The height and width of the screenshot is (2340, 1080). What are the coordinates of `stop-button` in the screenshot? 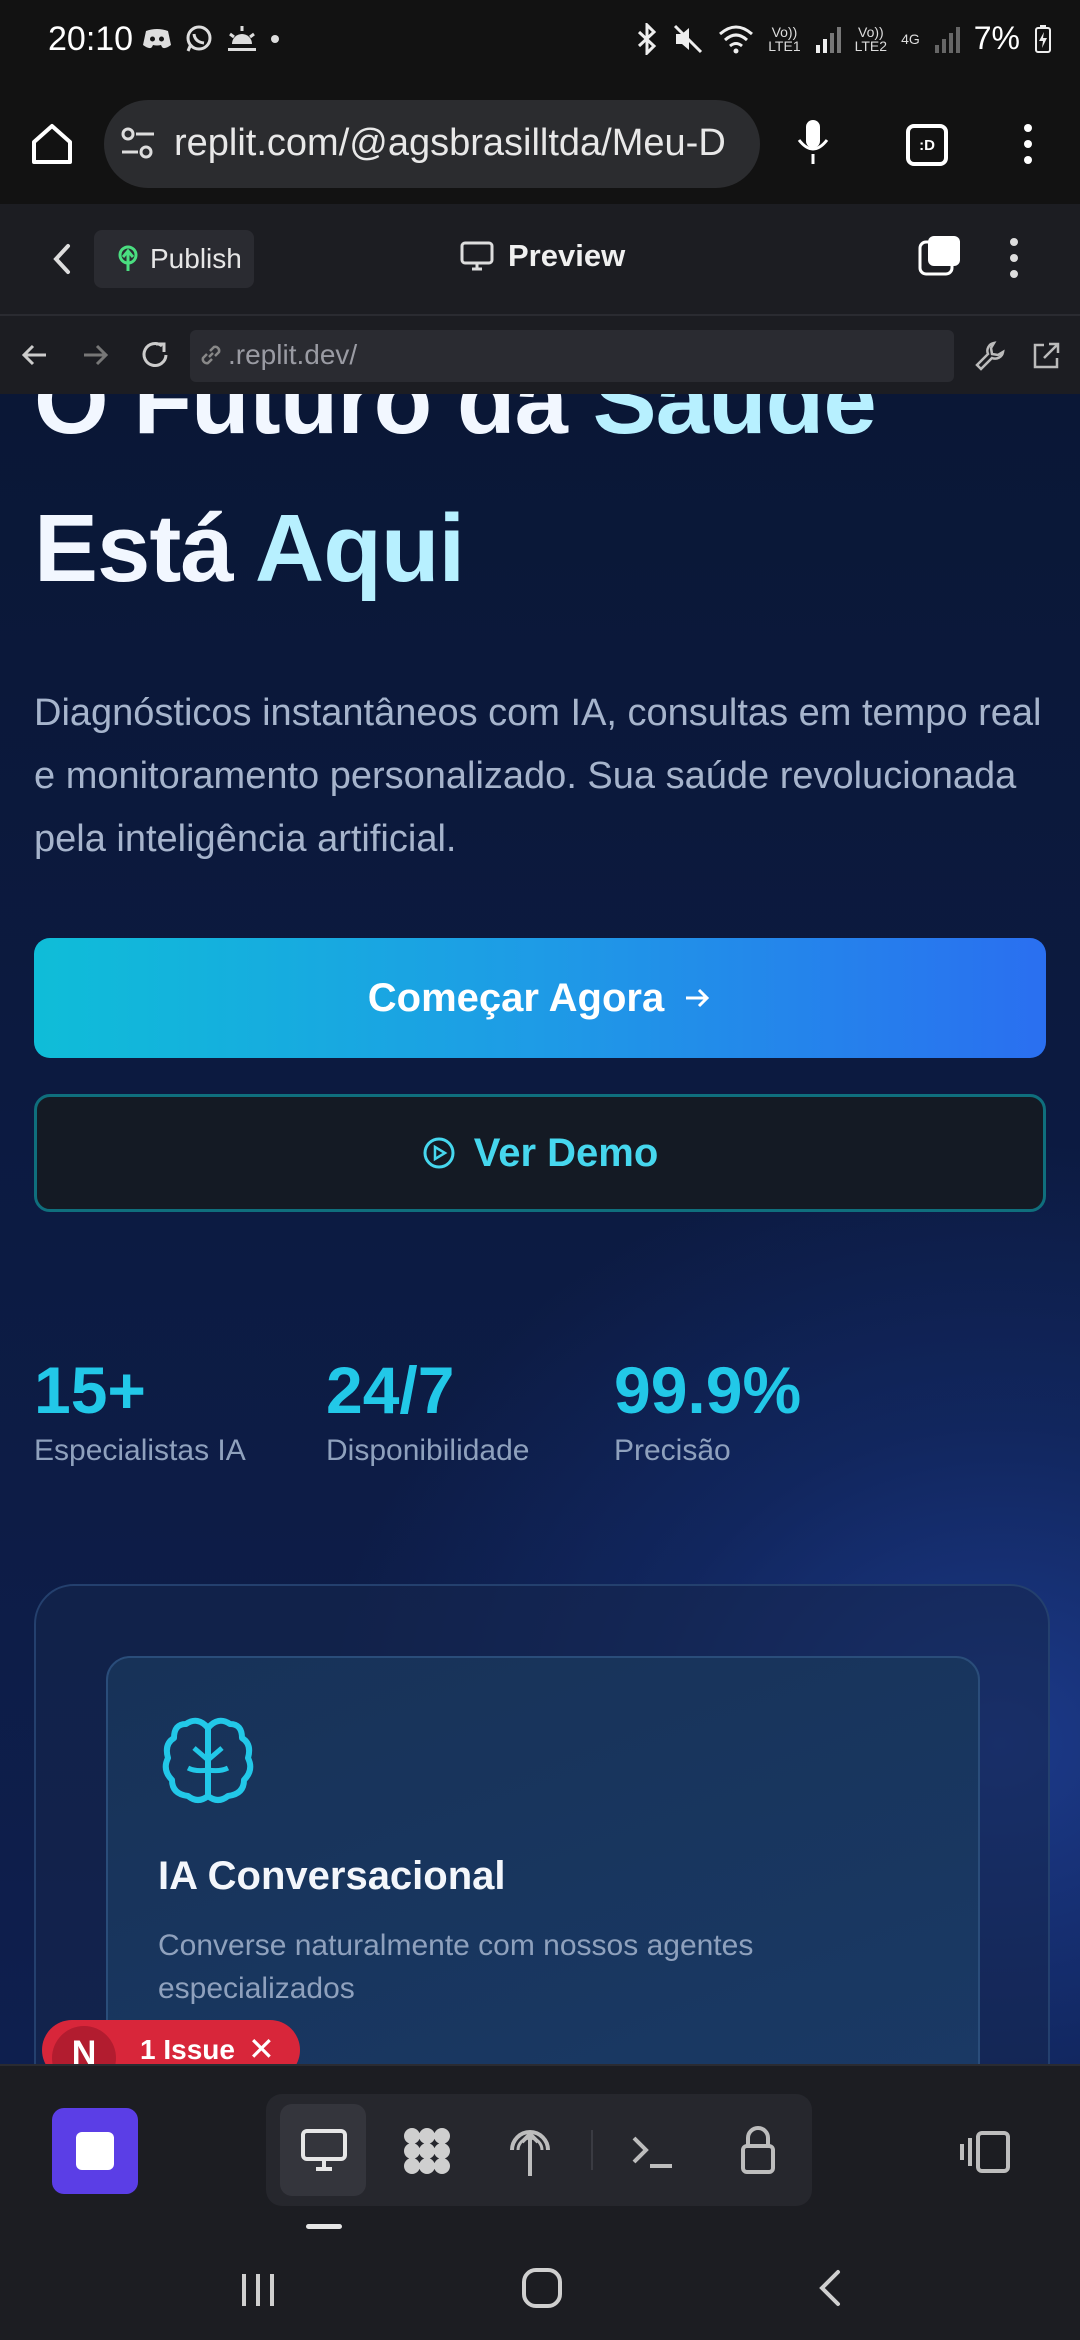 It's located at (95, 2151).